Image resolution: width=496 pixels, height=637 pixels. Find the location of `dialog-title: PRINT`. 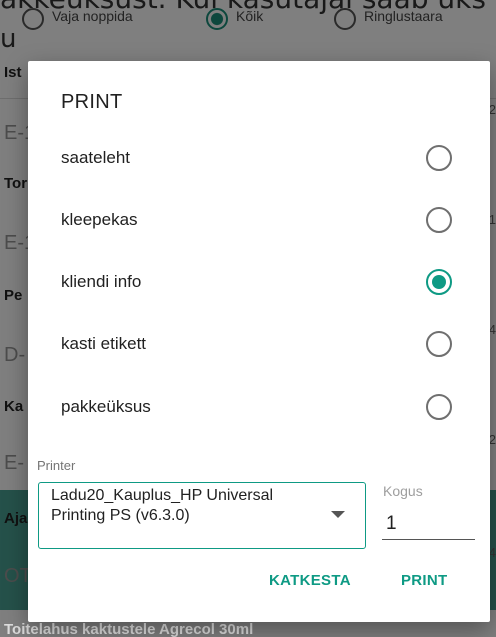

dialog-title: PRINT is located at coordinates (92, 102).